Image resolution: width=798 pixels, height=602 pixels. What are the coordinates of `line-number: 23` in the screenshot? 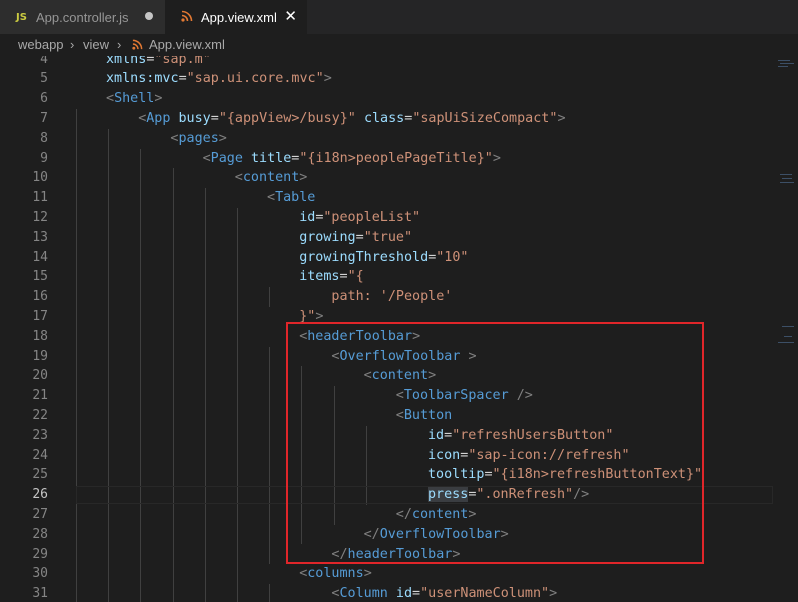 It's located at (40, 435).